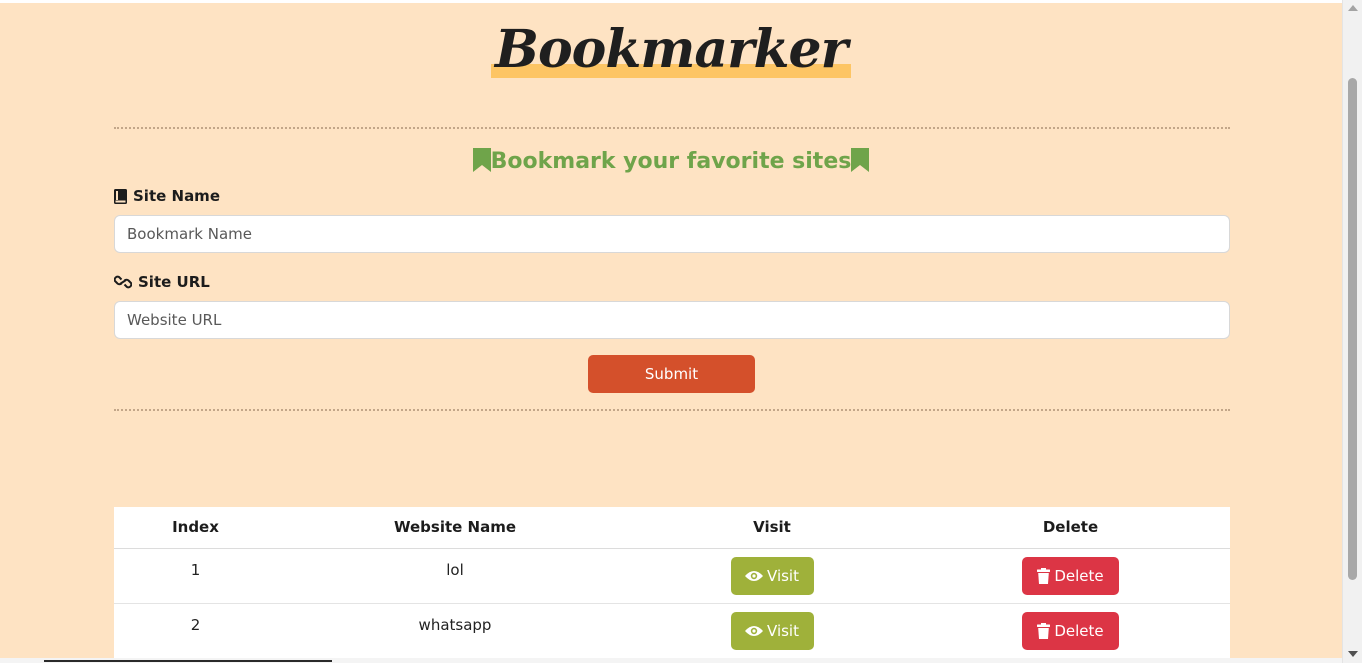 The height and width of the screenshot is (663, 1362). Describe the element at coordinates (1070, 528) in the screenshot. I see `header-delete: Delete` at that location.